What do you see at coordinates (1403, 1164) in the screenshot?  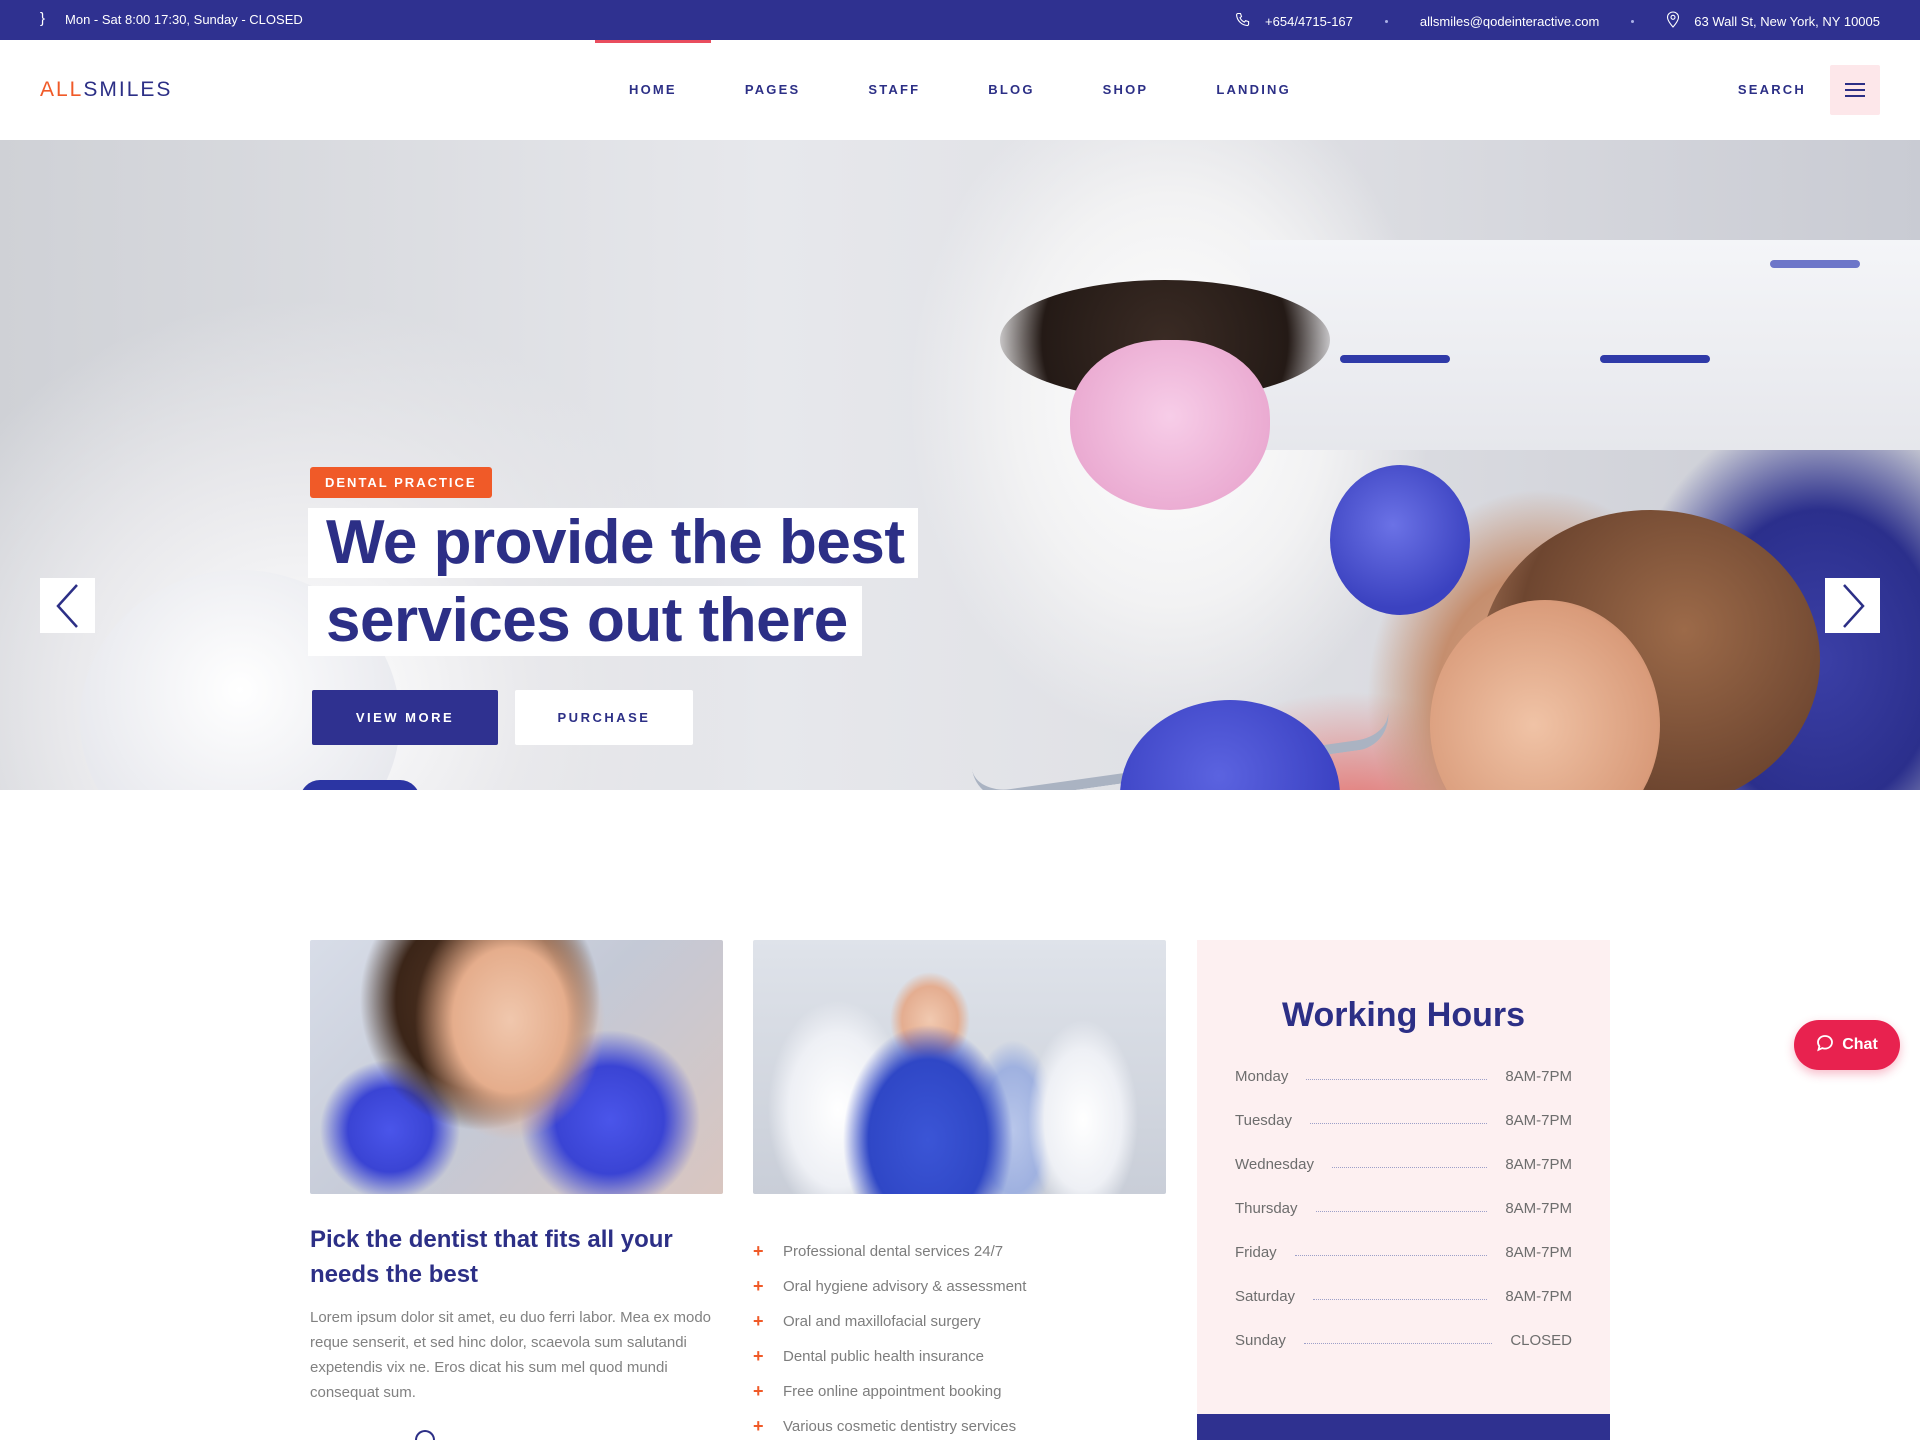 I see `hours-row: Wednesday 8AM-7PM` at bounding box center [1403, 1164].